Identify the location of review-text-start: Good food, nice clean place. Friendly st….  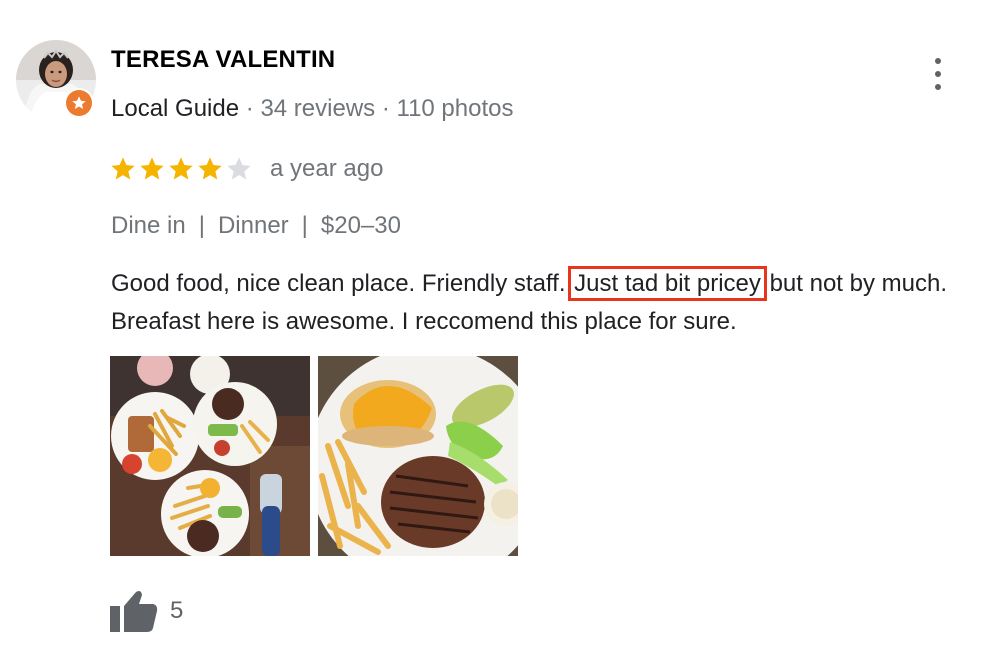
(342, 283).